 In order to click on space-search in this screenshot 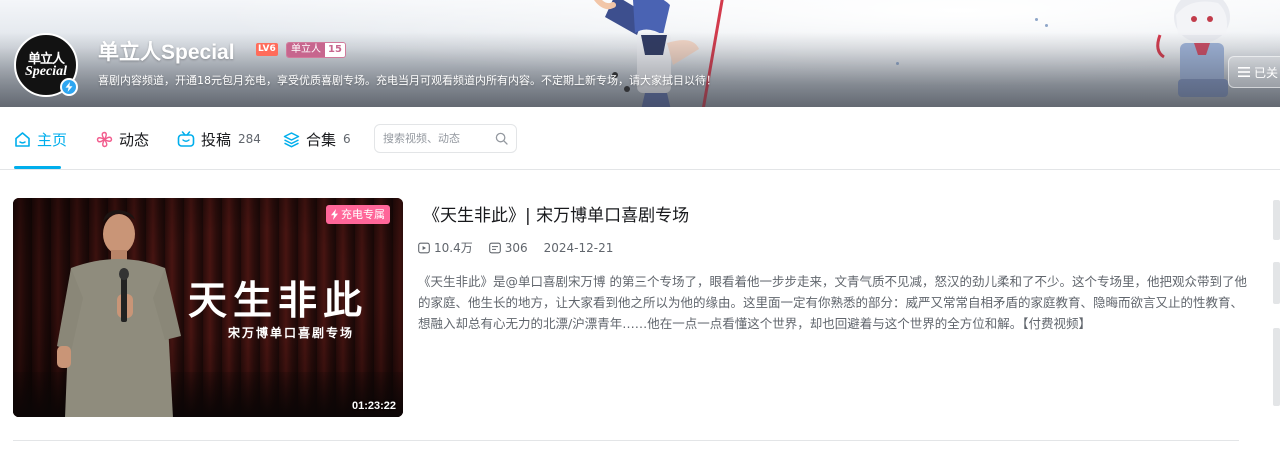, I will do `click(445, 138)`.